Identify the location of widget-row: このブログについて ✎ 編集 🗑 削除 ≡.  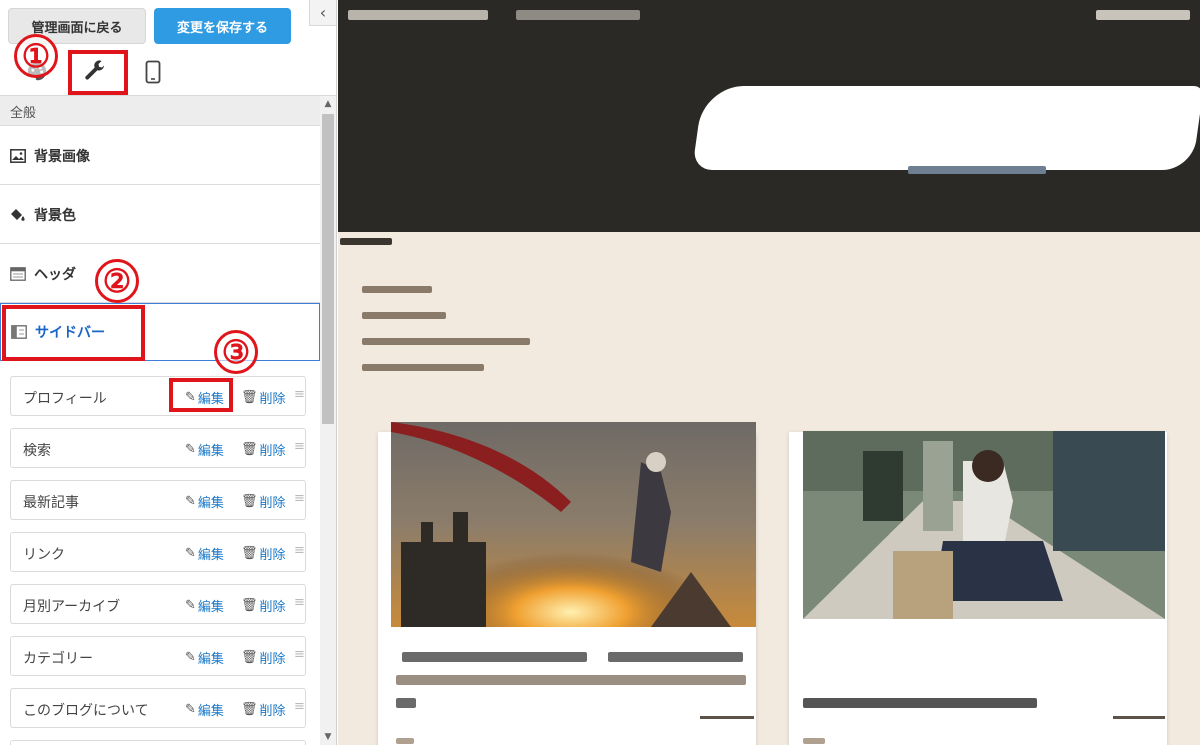
(158, 708).